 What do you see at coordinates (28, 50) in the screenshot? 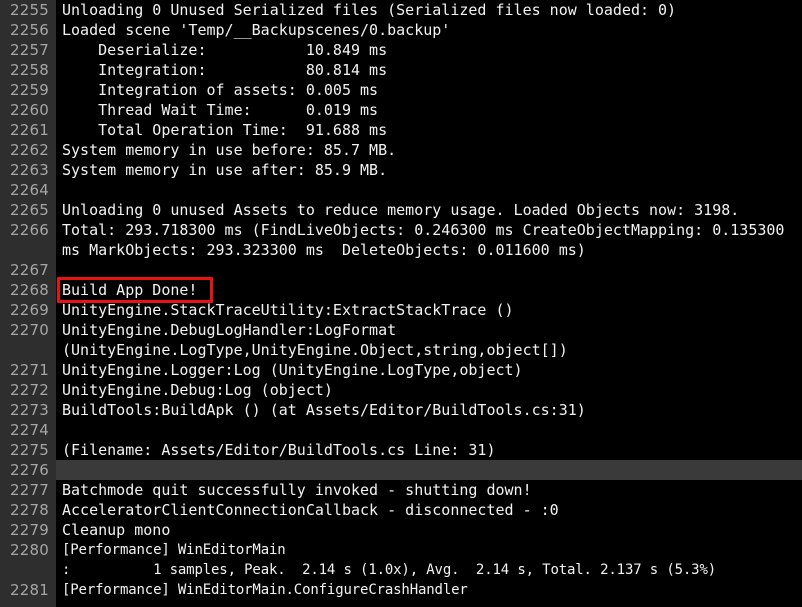
I see `line-number: 2257` at bounding box center [28, 50].